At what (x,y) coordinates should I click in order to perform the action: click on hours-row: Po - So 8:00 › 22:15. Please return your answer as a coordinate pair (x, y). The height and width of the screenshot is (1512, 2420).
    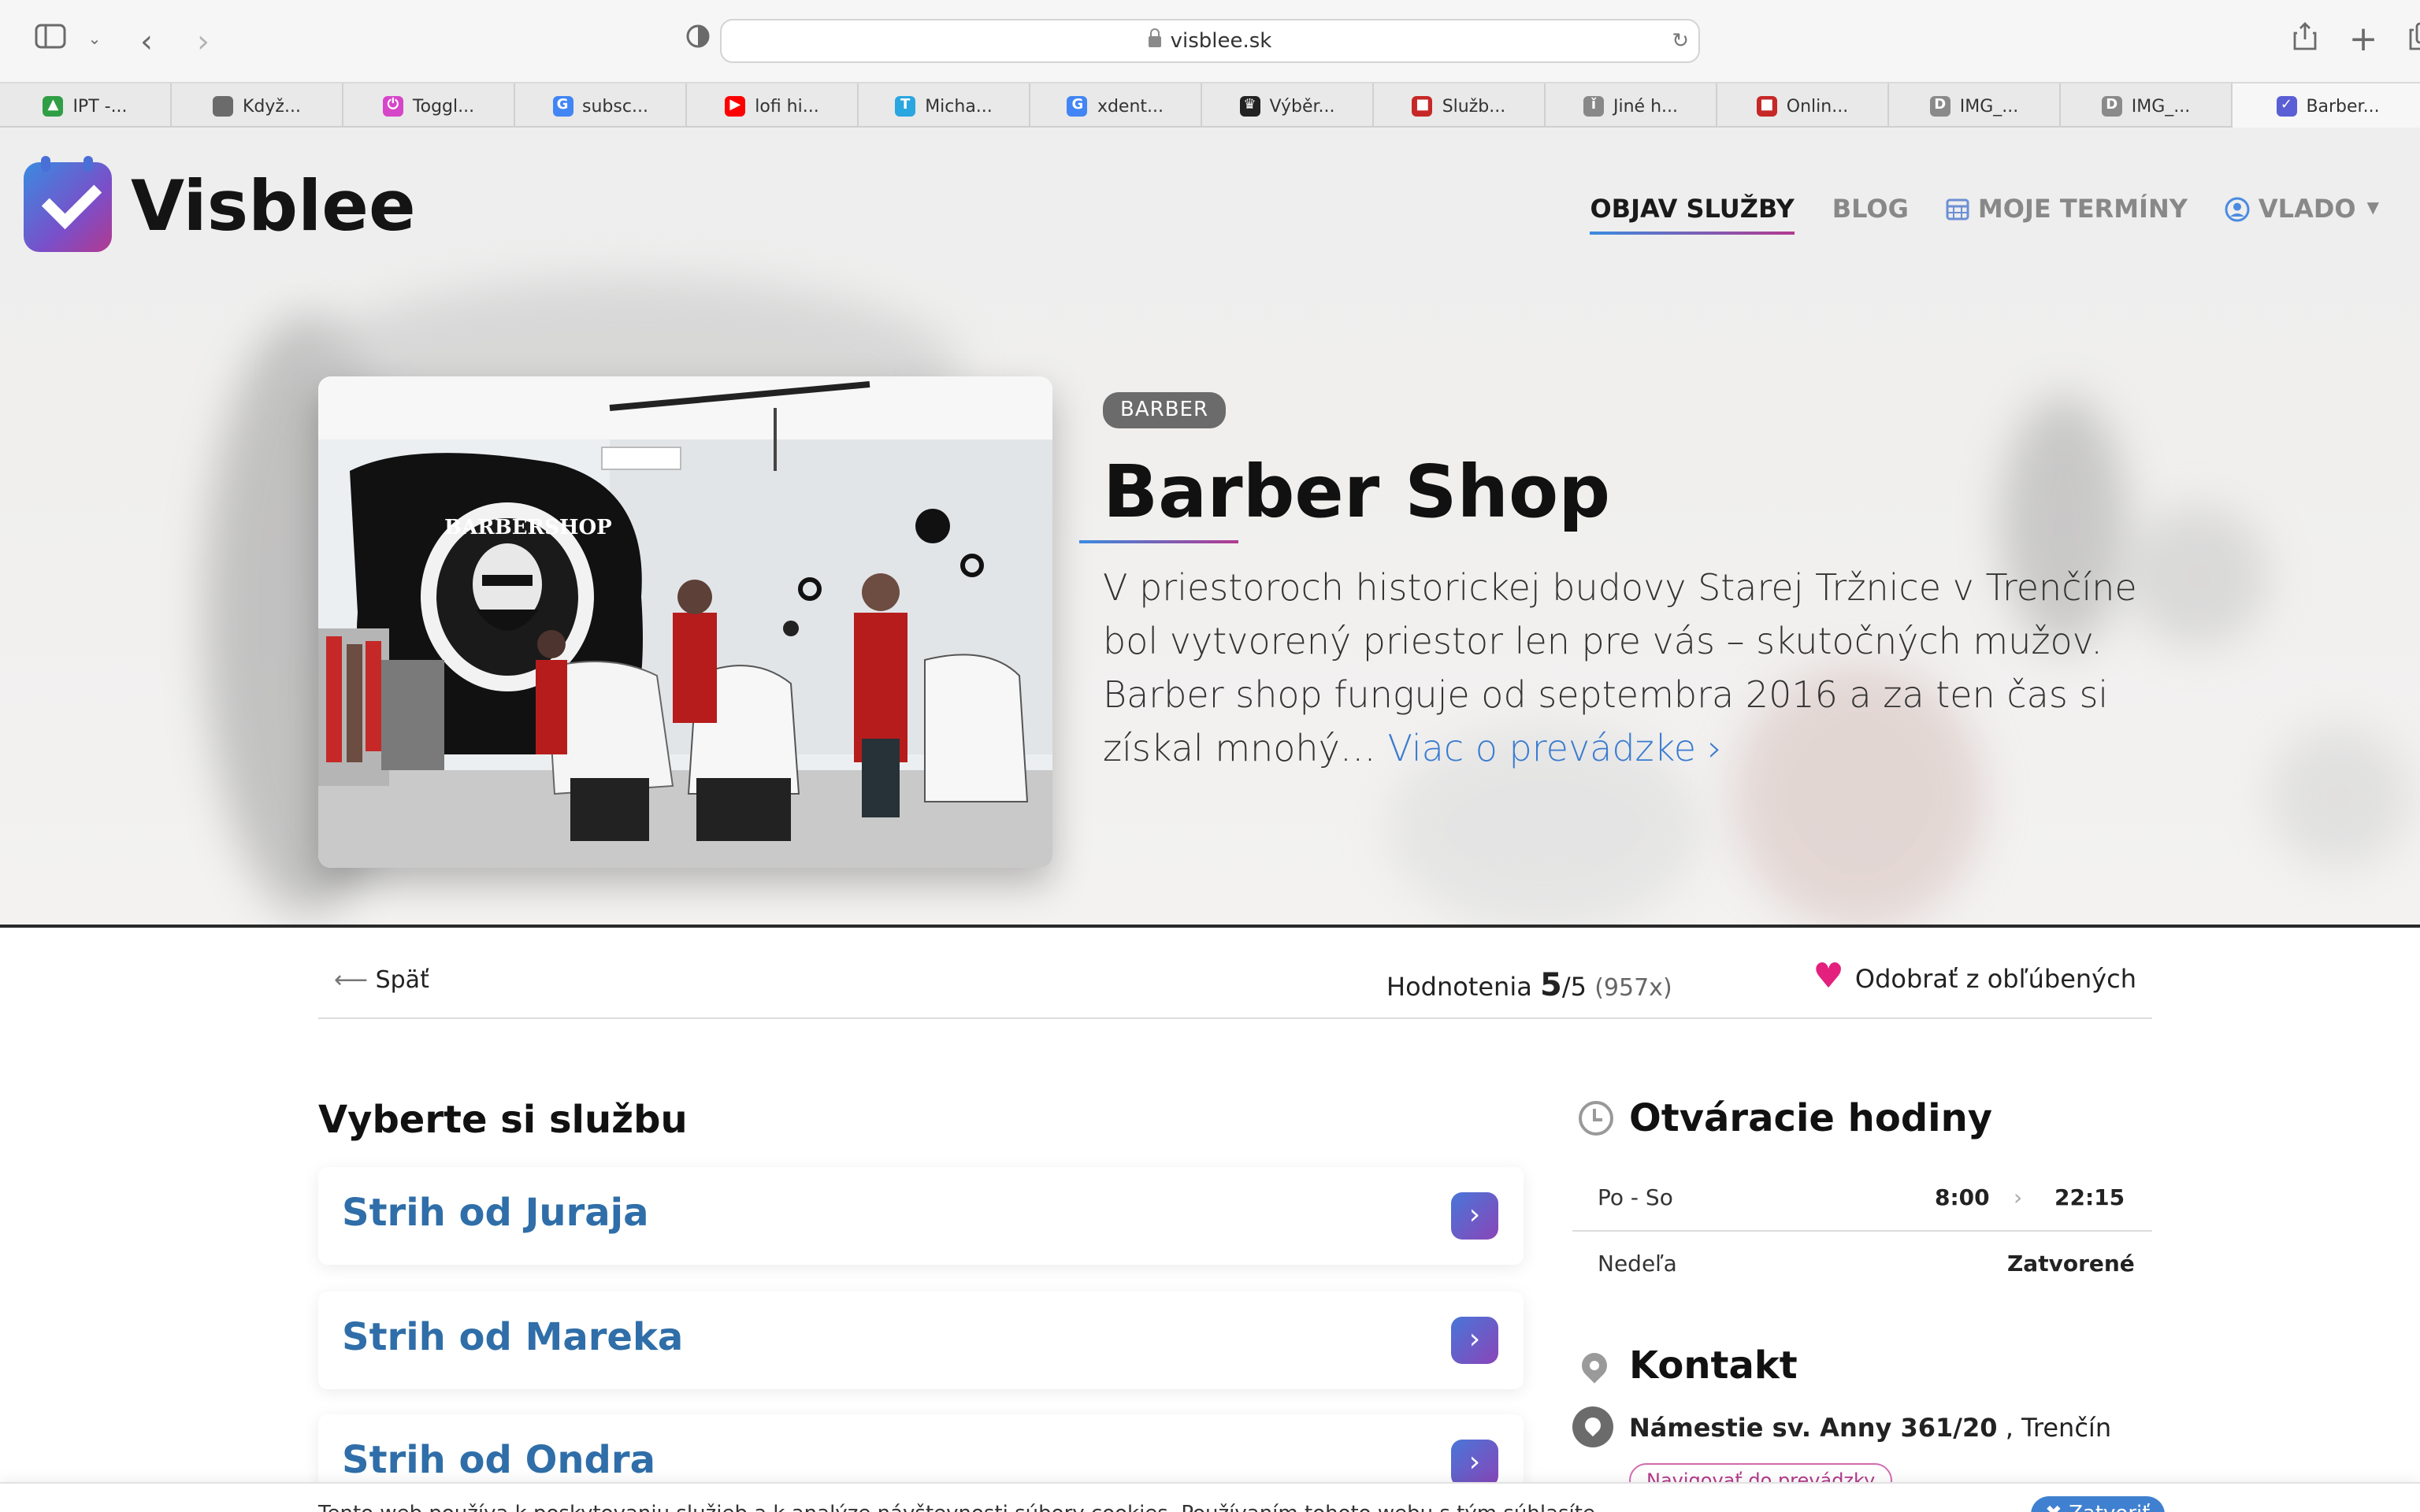
    Looking at the image, I should click on (1862, 1199).